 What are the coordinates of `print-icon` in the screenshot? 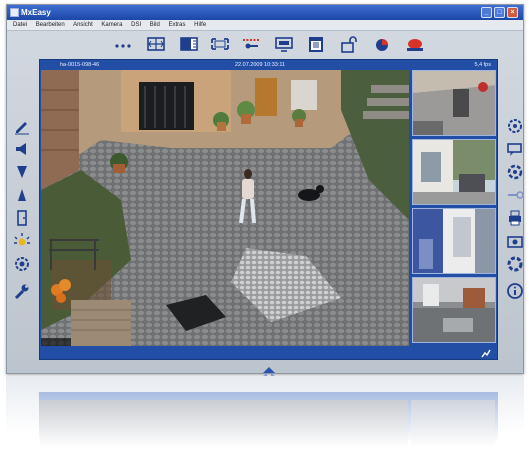 It's located at (515, 218).